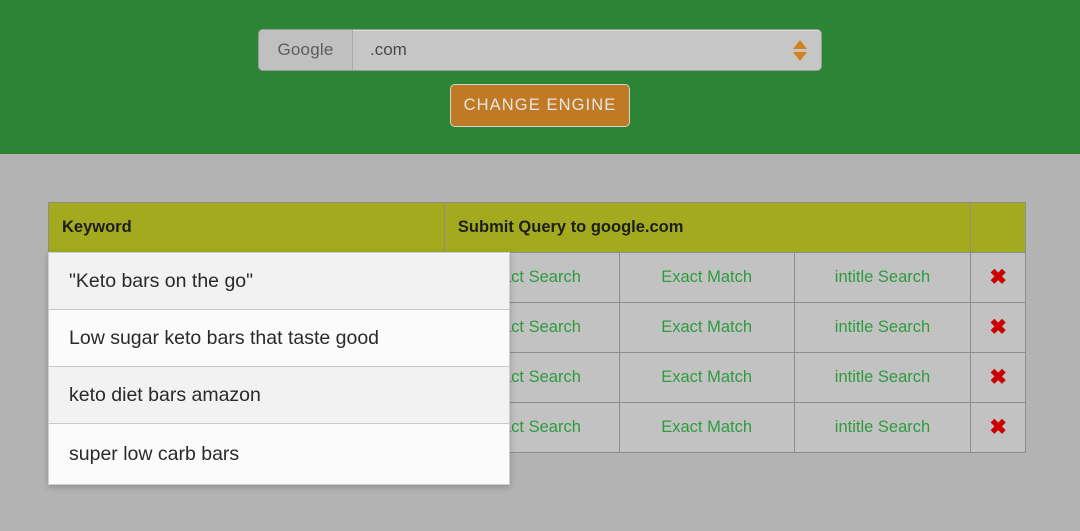 The height and width of the screenshot is (531, 1080). I want to click on keyword-overlay-item: "Keto bars on the go", so click(279, 281).